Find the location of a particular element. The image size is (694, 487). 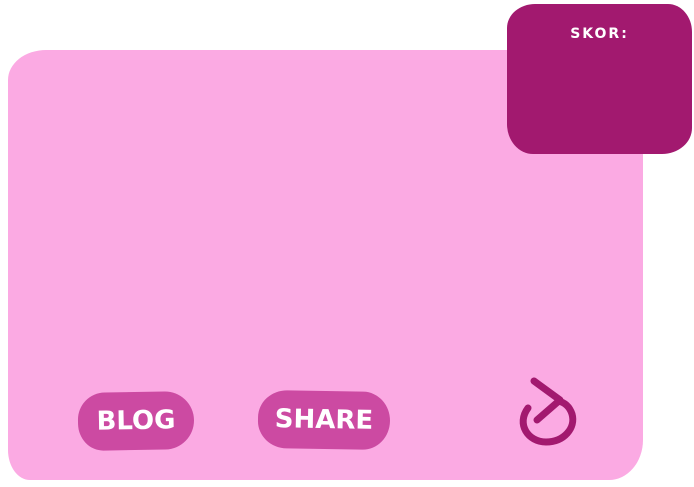

restart-icon is located at coordinates (548, 411).